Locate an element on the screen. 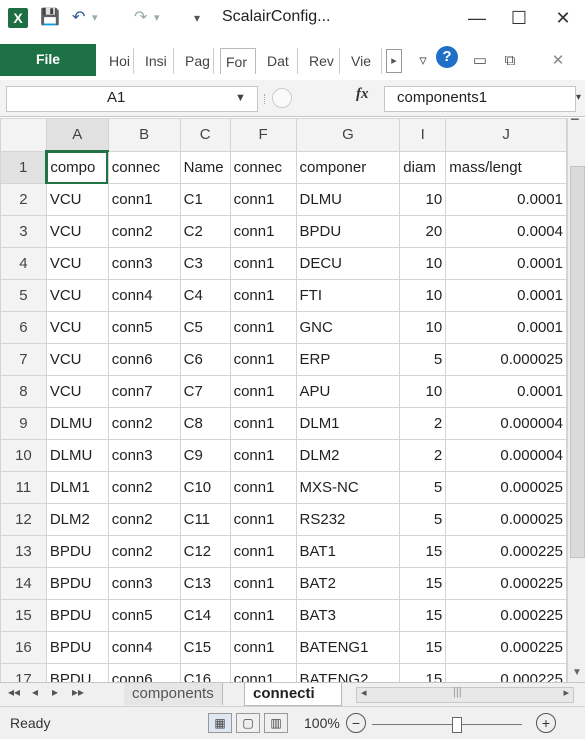 This screenshot has height=739, width=585. cell: C8 is located at coordinates (205, 423).